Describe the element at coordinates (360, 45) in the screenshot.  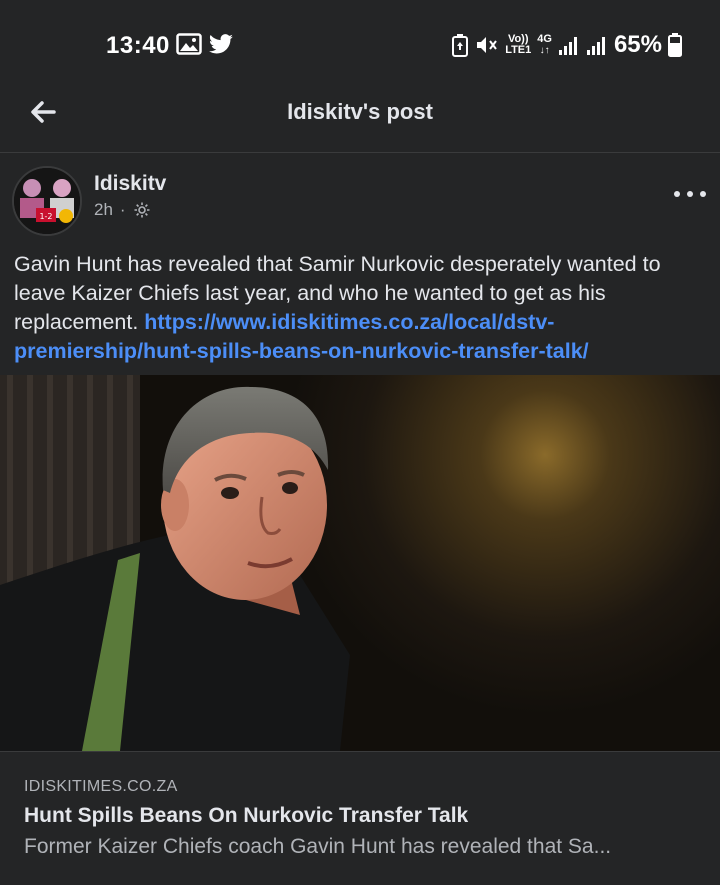
I see `status-bar: 13:40 Vo)) LTE1 4G ↓↑ 65%` at that location.